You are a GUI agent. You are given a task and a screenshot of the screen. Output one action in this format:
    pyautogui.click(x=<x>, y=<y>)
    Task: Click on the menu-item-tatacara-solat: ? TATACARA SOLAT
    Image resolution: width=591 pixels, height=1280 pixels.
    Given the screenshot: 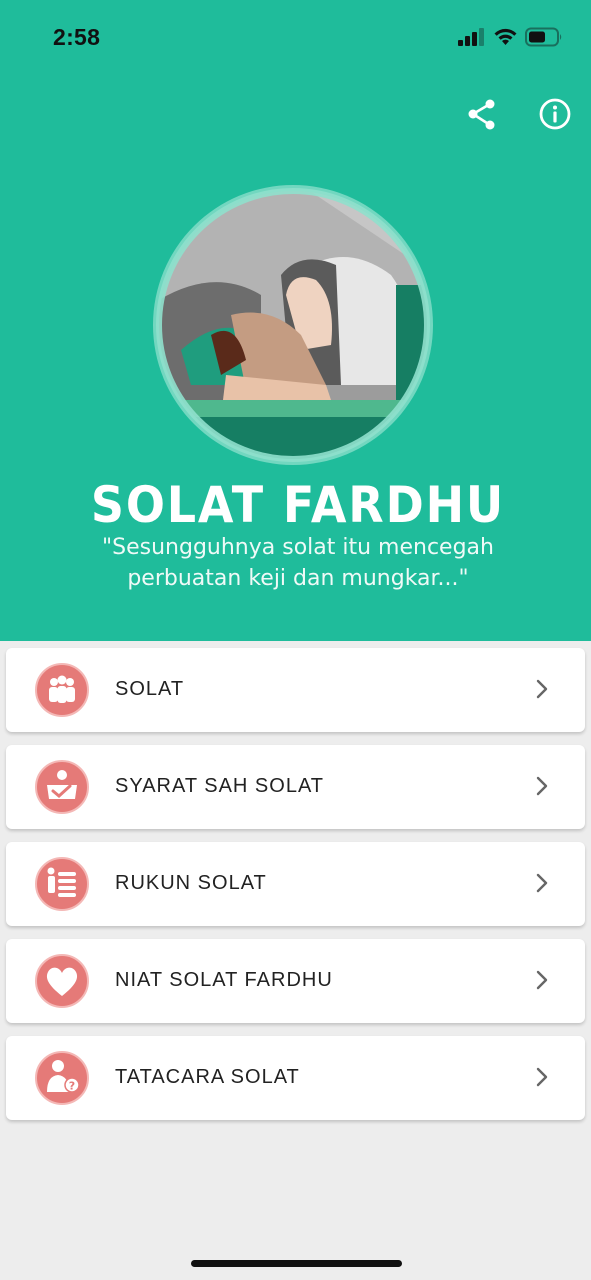 What is the action you would take?
    pyautogui.click(x=295, y=1078)
    